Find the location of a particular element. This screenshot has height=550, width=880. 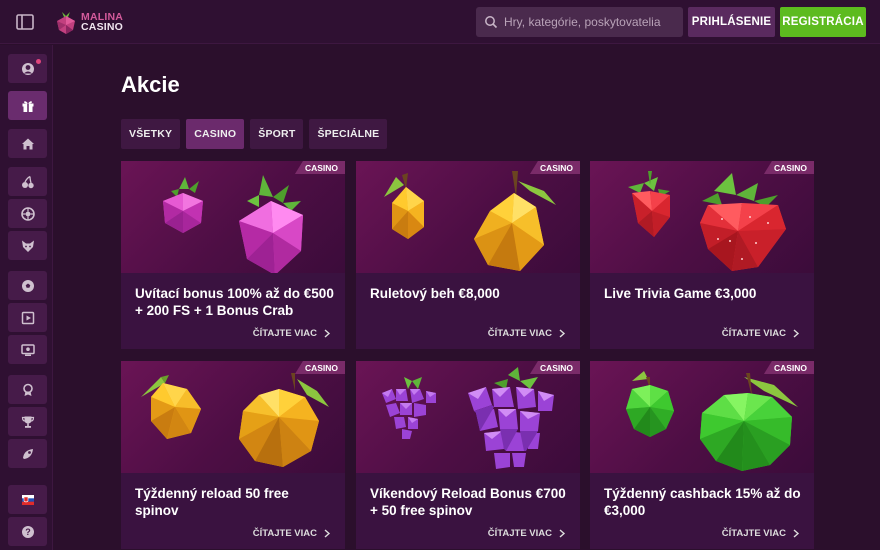

sidebar: ? is located at coordinates (26, 297).